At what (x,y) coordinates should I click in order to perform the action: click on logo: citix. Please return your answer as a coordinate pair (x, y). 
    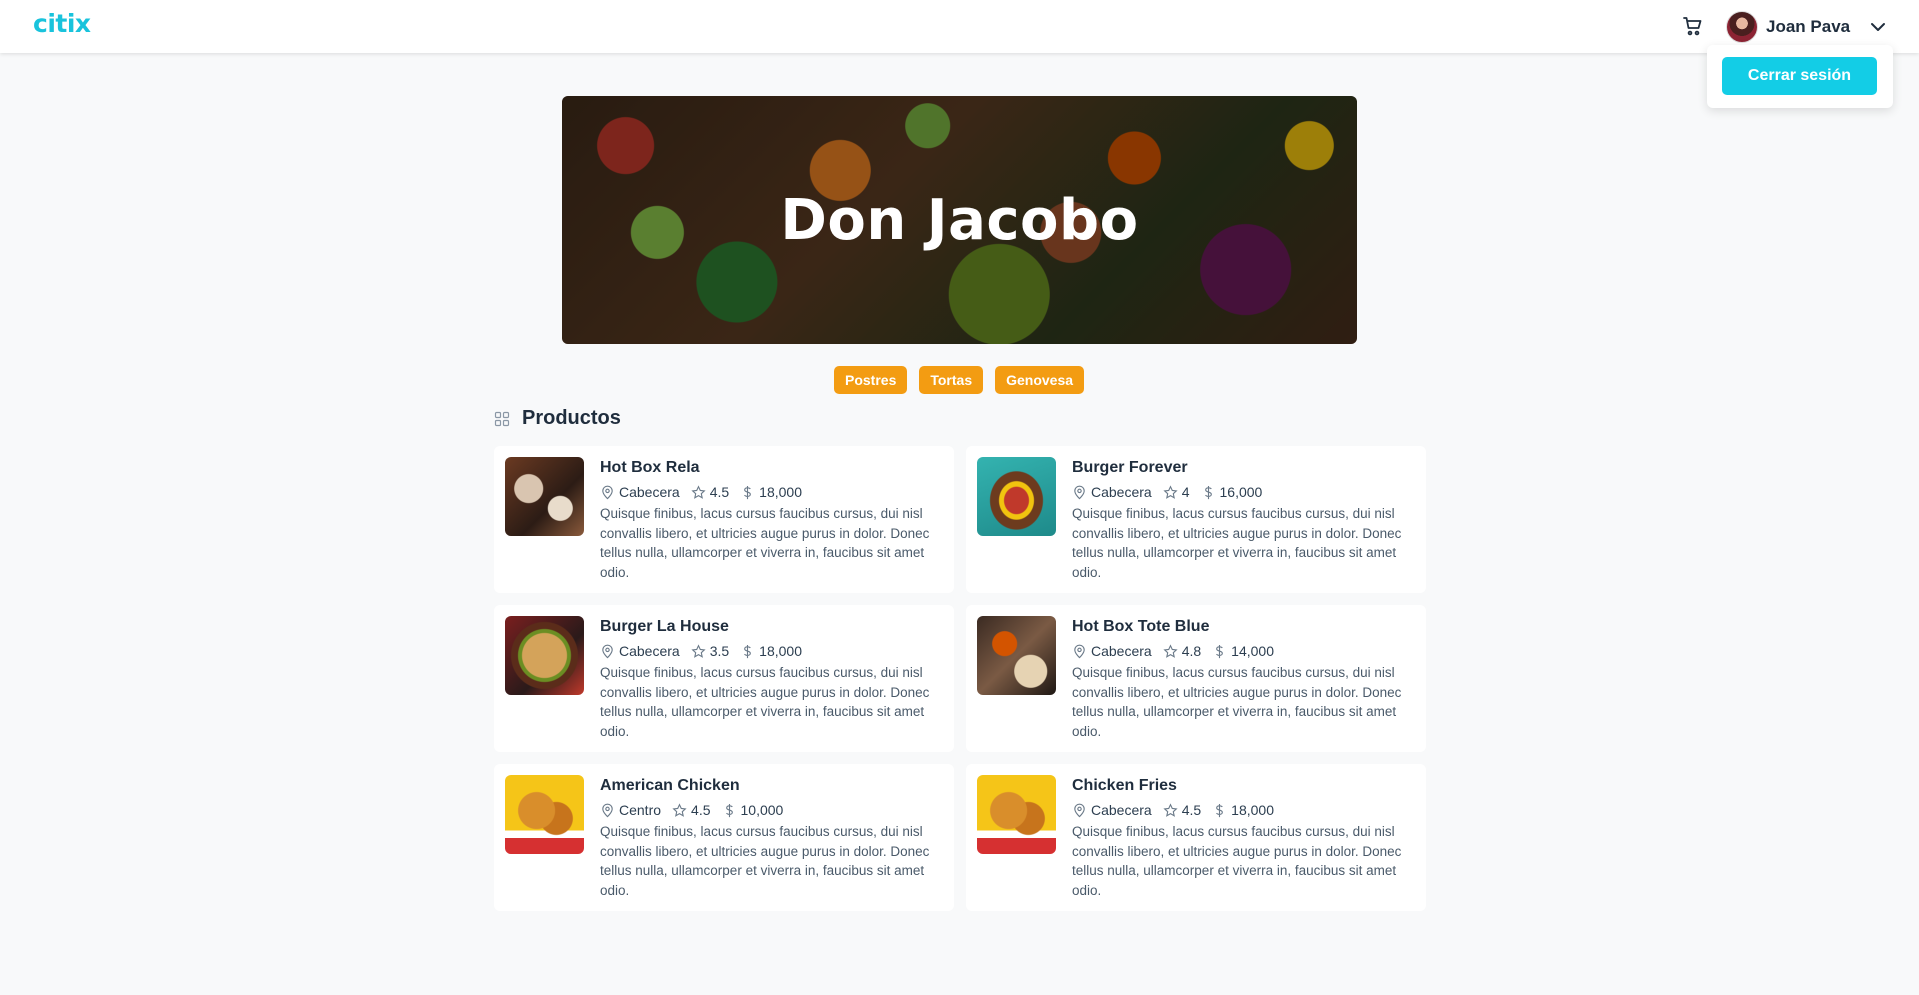
    Looking at the image, I should click on (62, 23).